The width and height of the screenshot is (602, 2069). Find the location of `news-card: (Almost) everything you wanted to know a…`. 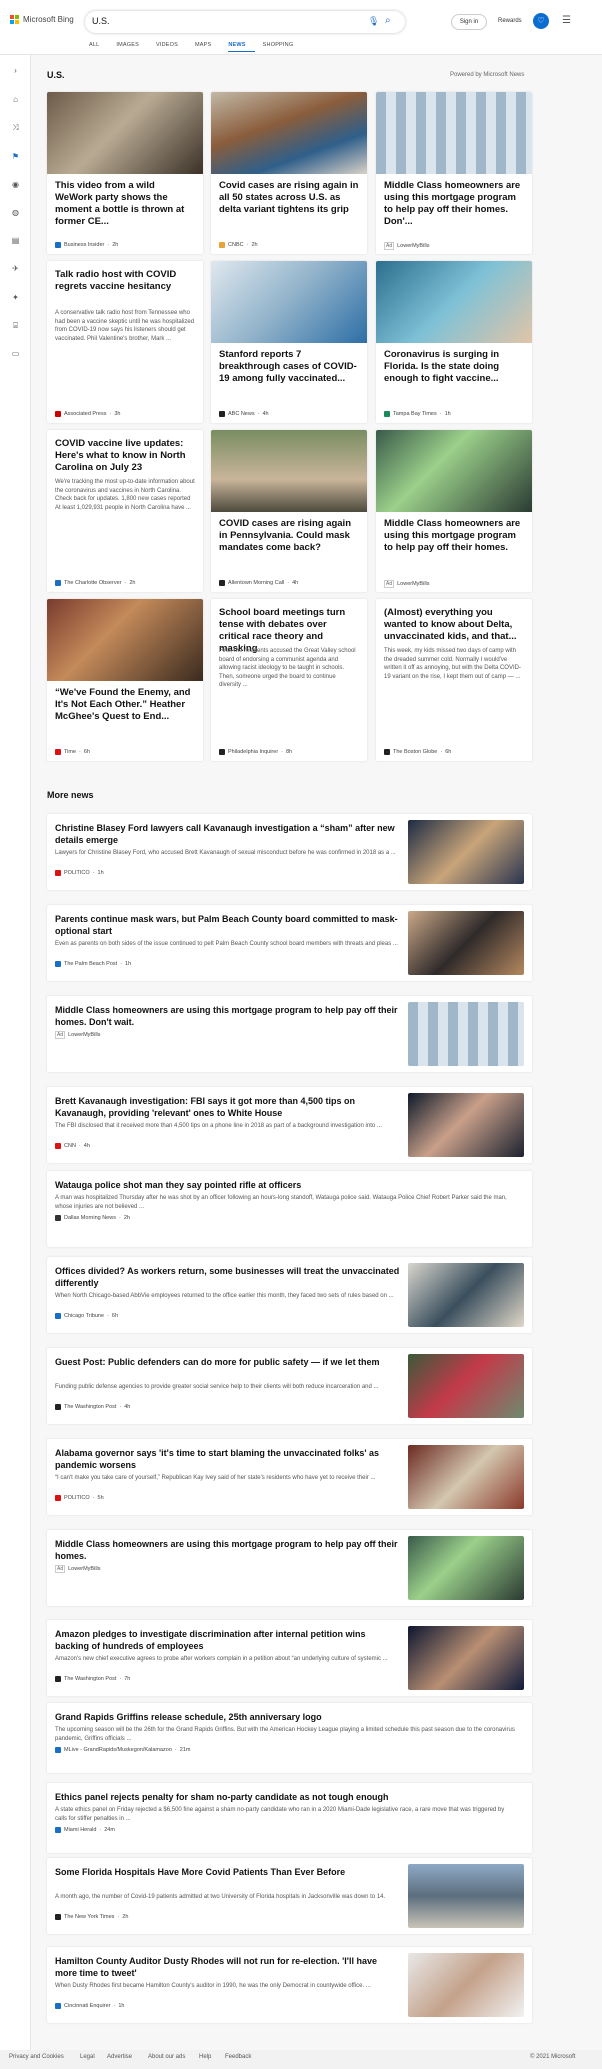

news-card: (Almost) everything you wanted to know a… is located at coordinates (454, 680).